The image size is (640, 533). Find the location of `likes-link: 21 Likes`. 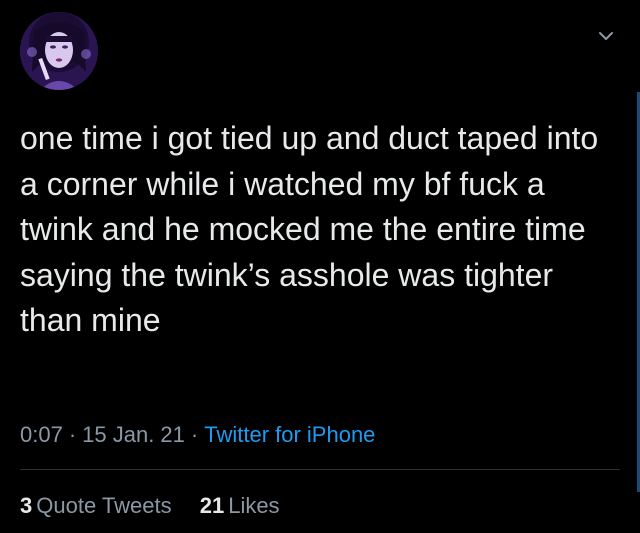

likes-link: 21 Likes is located at coordinates (240, 506).